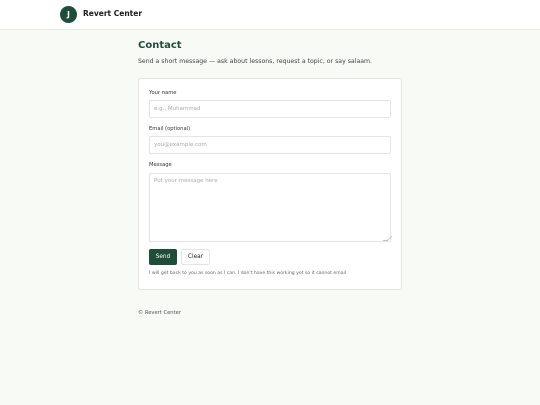 This screenshot has height=405, width=540. What do you see at coordinates (170, 129) in the screenshot?
I see `email-label: Email (optional)` at bounding box center [170, 129].